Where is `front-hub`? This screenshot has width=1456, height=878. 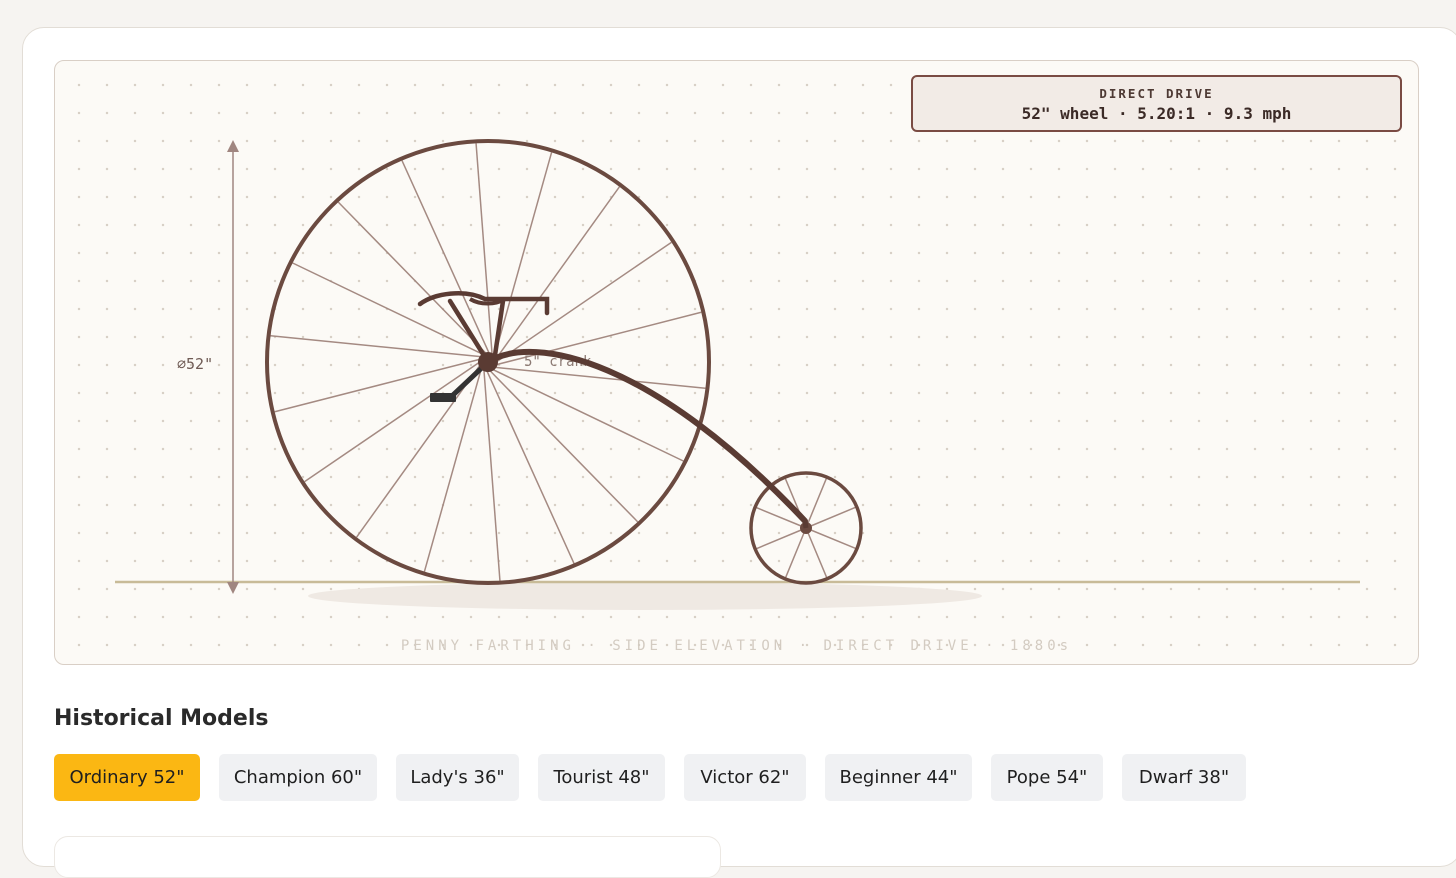
front-hub is located at coordinates (488, 362).